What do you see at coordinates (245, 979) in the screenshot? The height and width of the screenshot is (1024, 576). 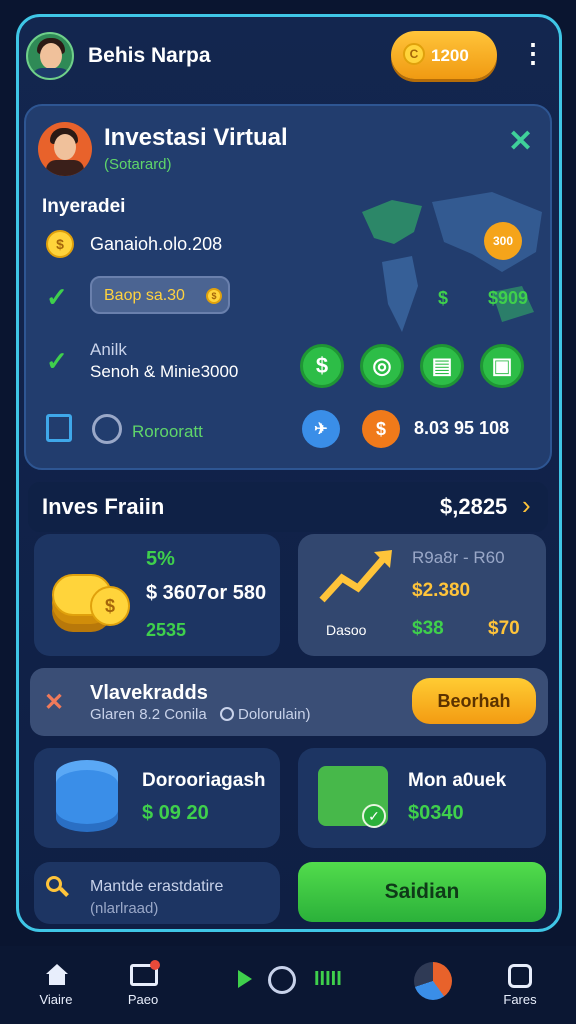 I see `play-icon` at bounding box center [245, 979].